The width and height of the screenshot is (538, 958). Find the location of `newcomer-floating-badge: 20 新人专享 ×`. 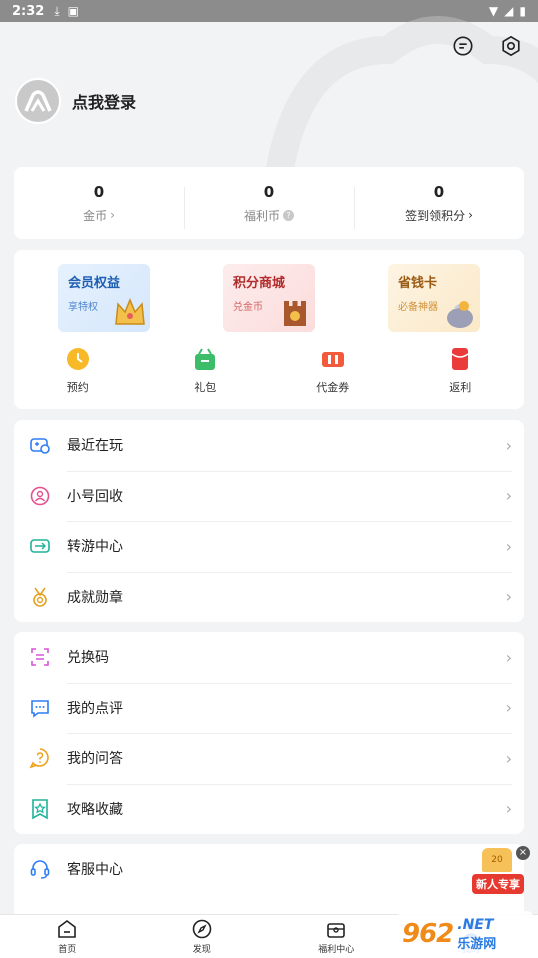

newcomer-floating-badge: 20 新人专享 × is located at coordinates (500, 872).